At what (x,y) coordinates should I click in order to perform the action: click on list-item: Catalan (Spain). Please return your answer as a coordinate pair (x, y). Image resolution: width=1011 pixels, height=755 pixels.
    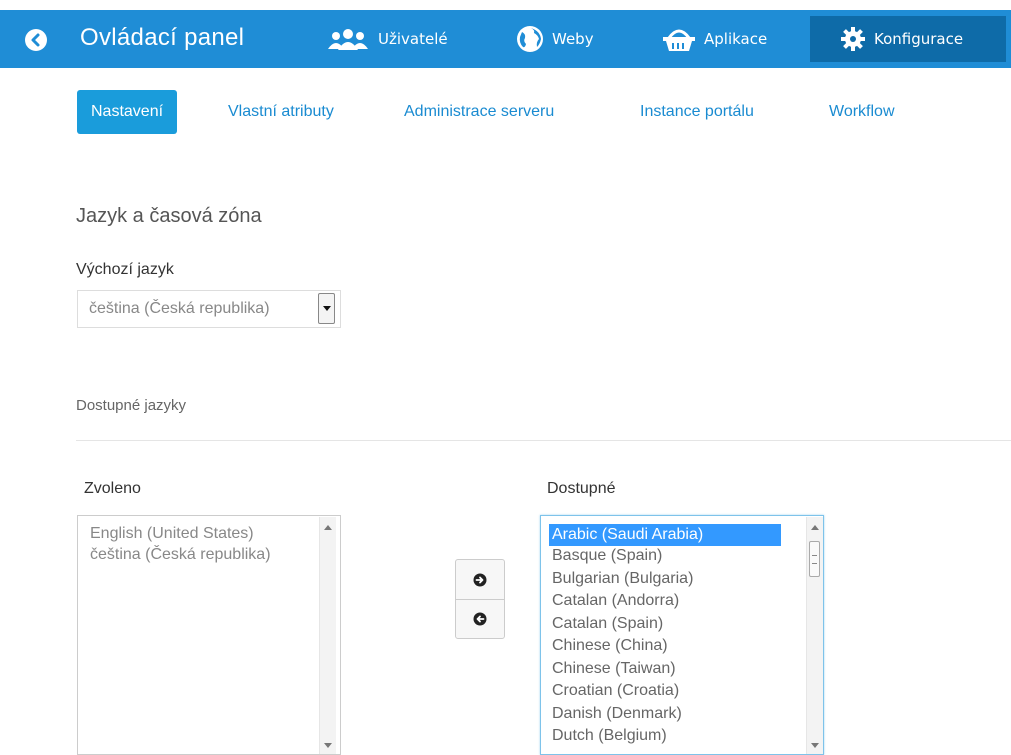
    Looking at the image, I should click on (607, 624).